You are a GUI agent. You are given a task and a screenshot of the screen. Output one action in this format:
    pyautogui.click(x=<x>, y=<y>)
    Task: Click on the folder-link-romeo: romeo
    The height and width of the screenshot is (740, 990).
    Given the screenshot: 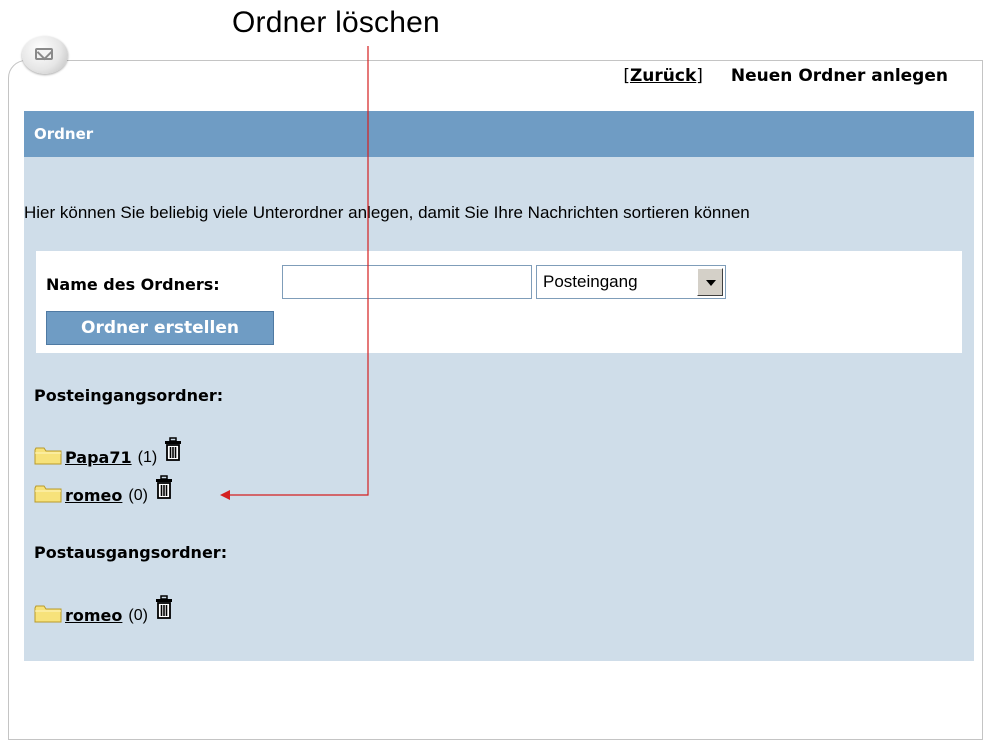 What is the action you would take?
    pyautogui.click(x=93, y=495)
    